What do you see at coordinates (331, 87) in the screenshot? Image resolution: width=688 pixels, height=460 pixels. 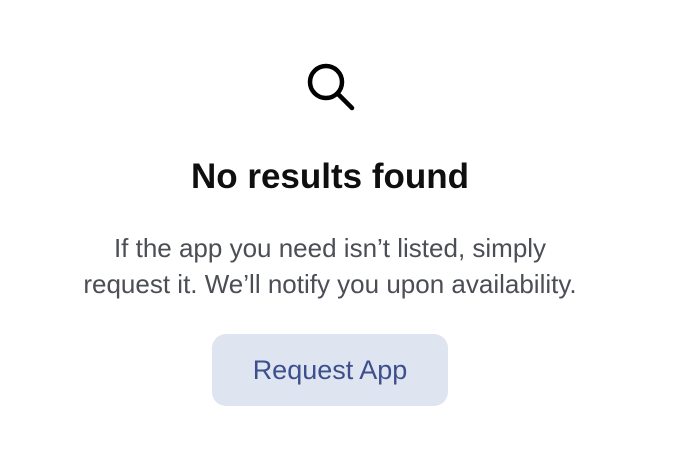 I see `search-icon` at bounding box center [331, 87].